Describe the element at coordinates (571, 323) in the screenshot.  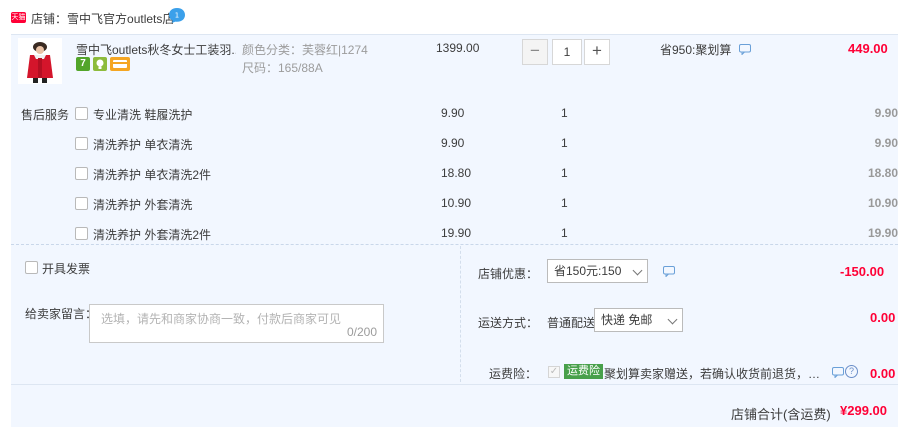
I see `shipping-method: 普通配送` at that location.